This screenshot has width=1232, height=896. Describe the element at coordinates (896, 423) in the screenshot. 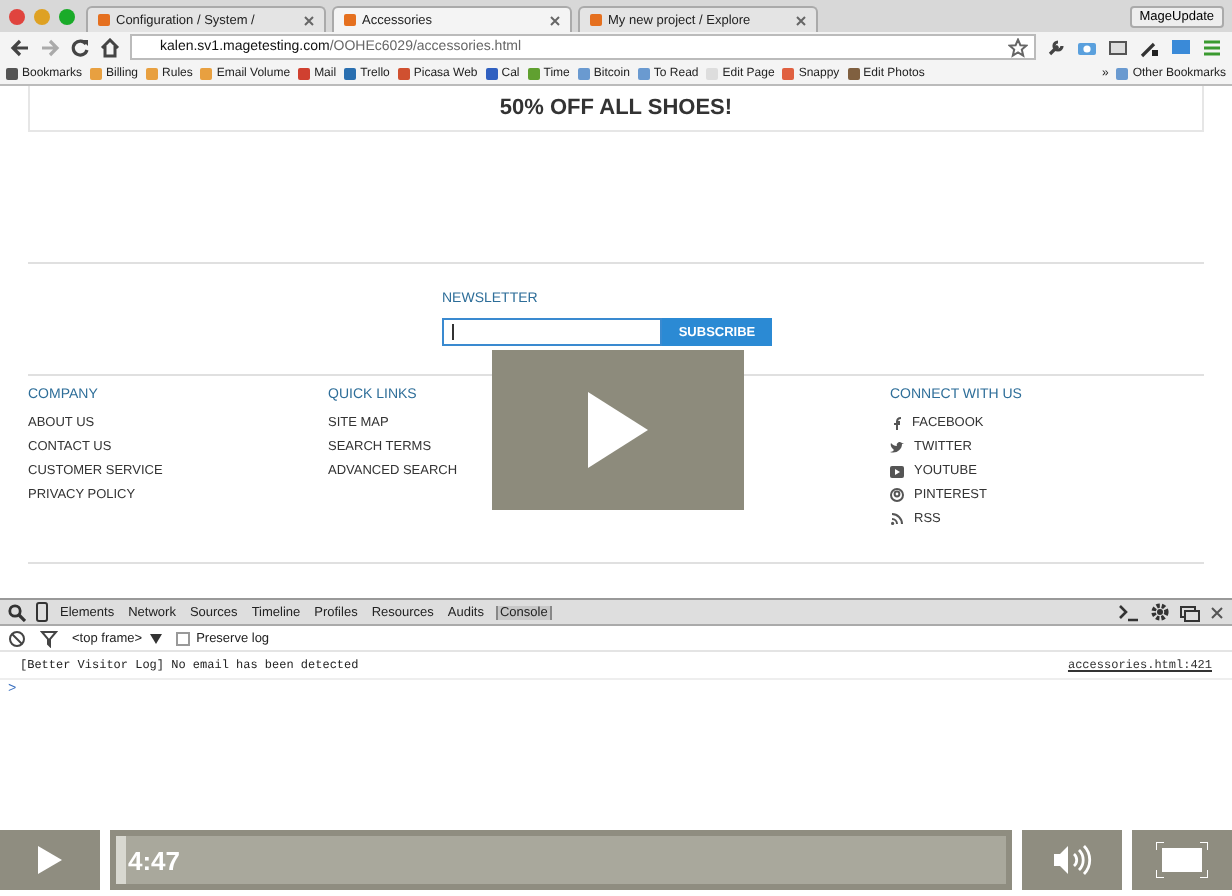

I see `facebook-icon` at that location.